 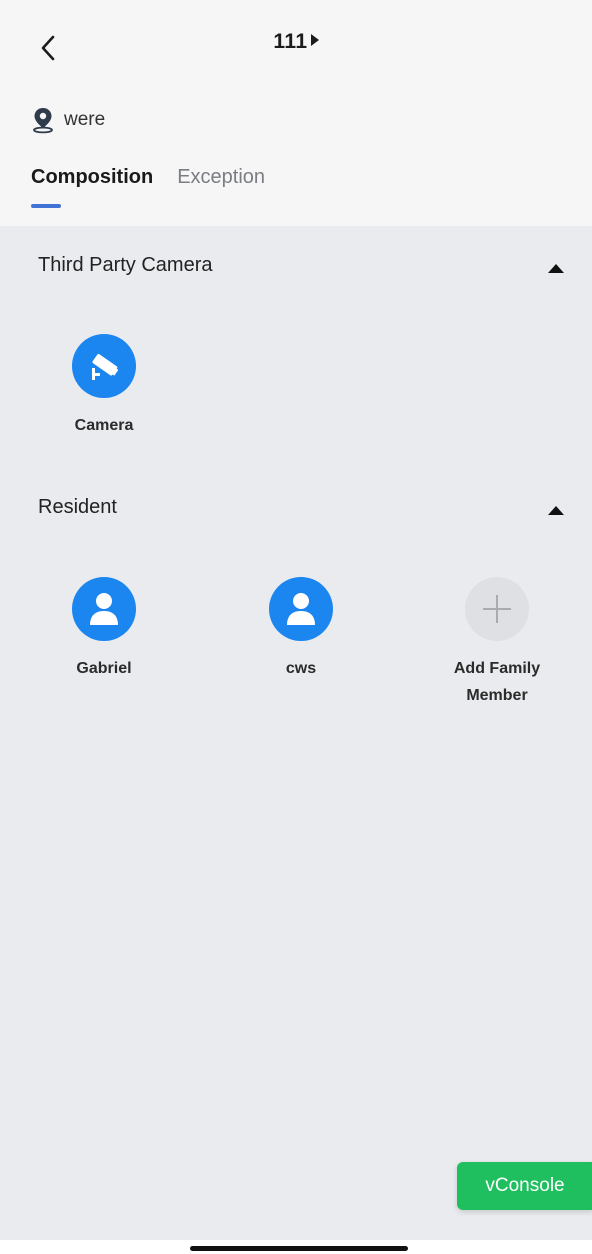 What do you see at coordinates (296, 266) in the screenshot?
I see `section-header-camera: Third Party Camera` at bounding box center [296, 266].